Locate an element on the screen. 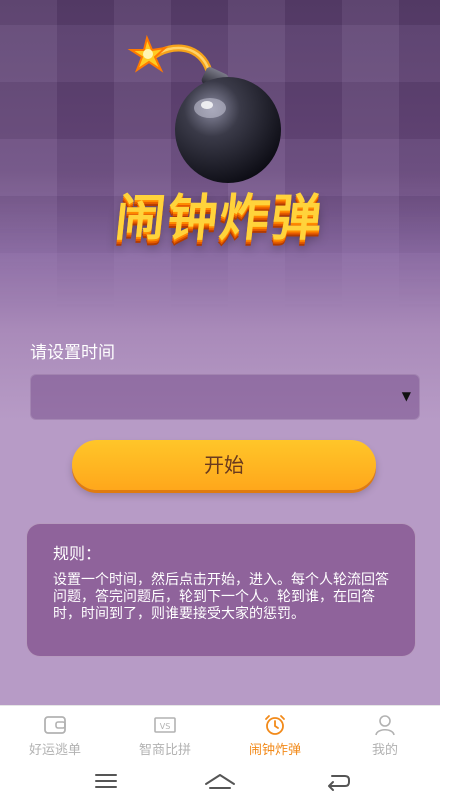  vs-icon: VS is located at coordinates (165, 725).